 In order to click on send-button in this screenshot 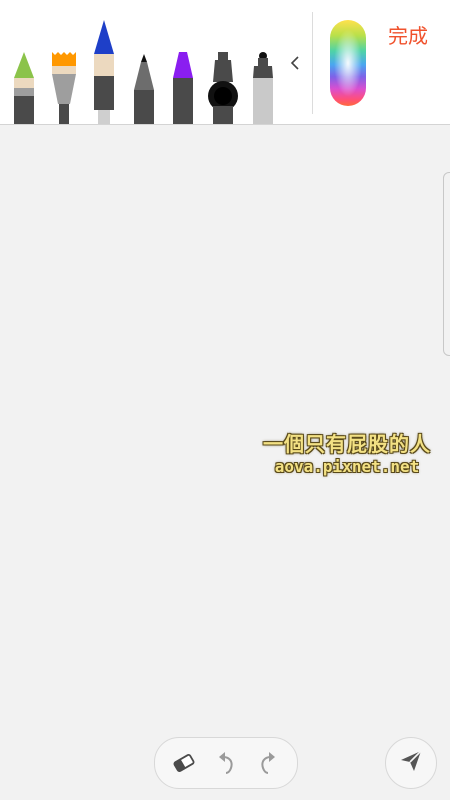, I will do `click(411, 763)`.